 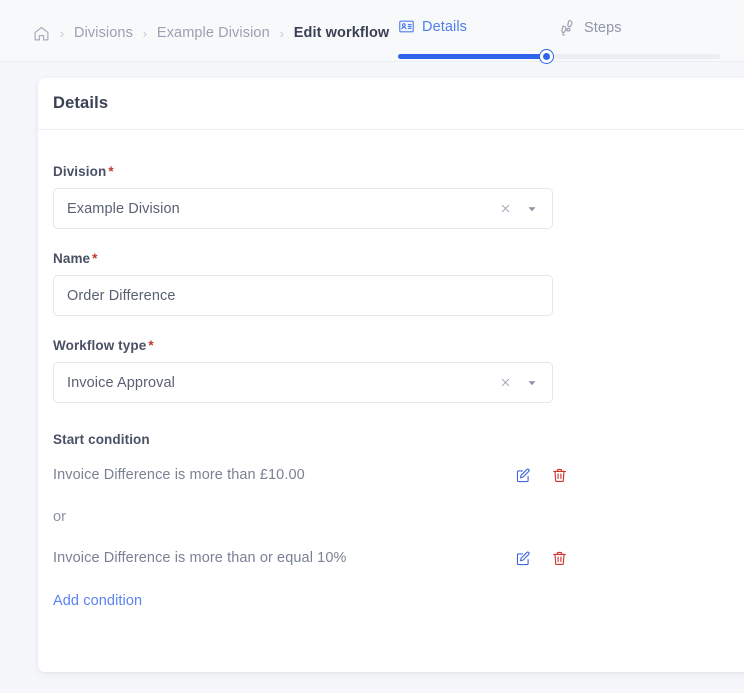 I want to click on division-select: Example Division, so click(x=303, y=208).